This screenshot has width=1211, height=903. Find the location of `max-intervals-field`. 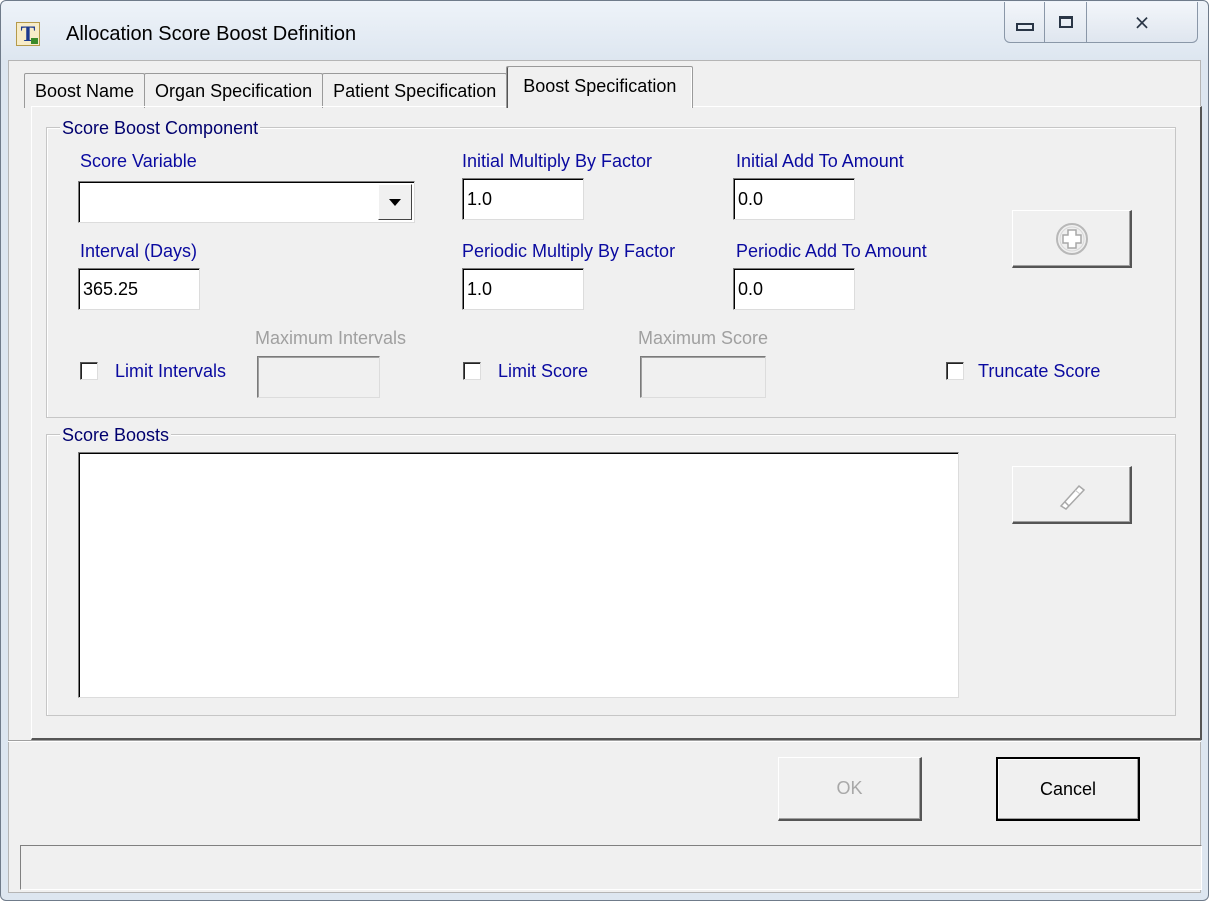

max-intervals-field is located at coordinates (318, 377).